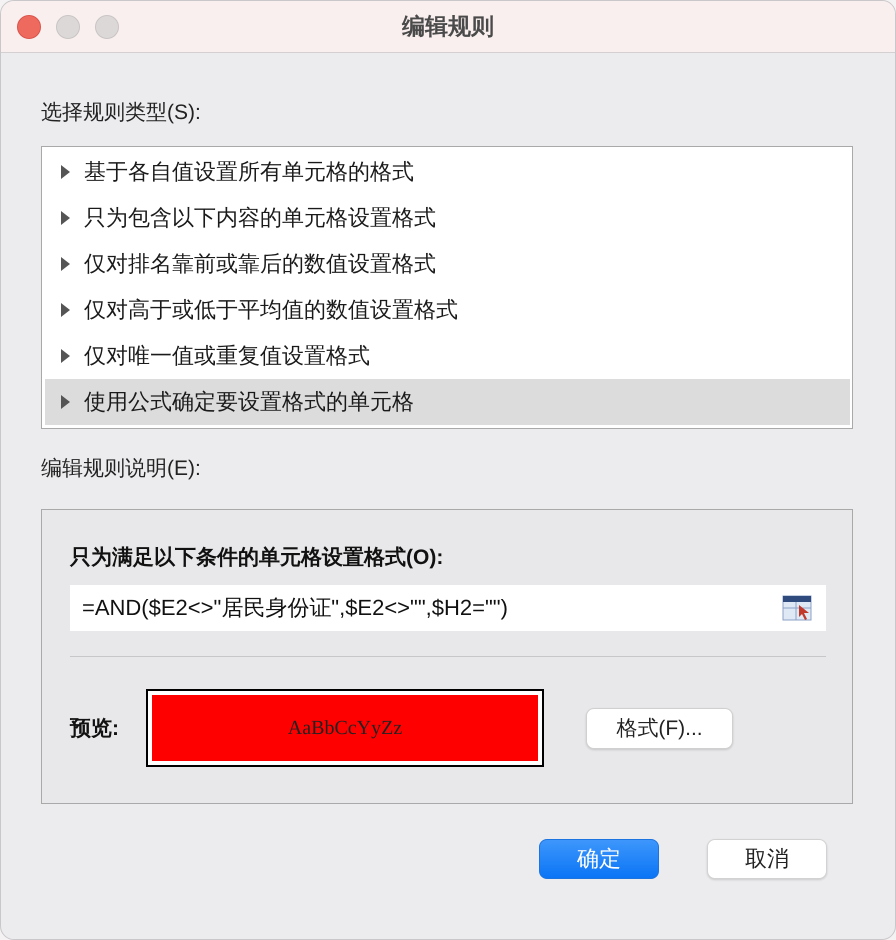  Describe the element at coordinates (257, 558) in the screenshot. I see `condition-label: 只为满足以下条件的单元格设置格式(O):` at that location.